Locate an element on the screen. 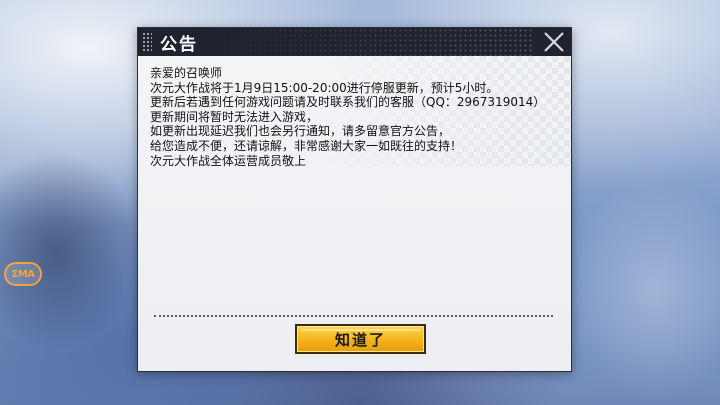  background-shadow-left is located at coordinates (70, 250).